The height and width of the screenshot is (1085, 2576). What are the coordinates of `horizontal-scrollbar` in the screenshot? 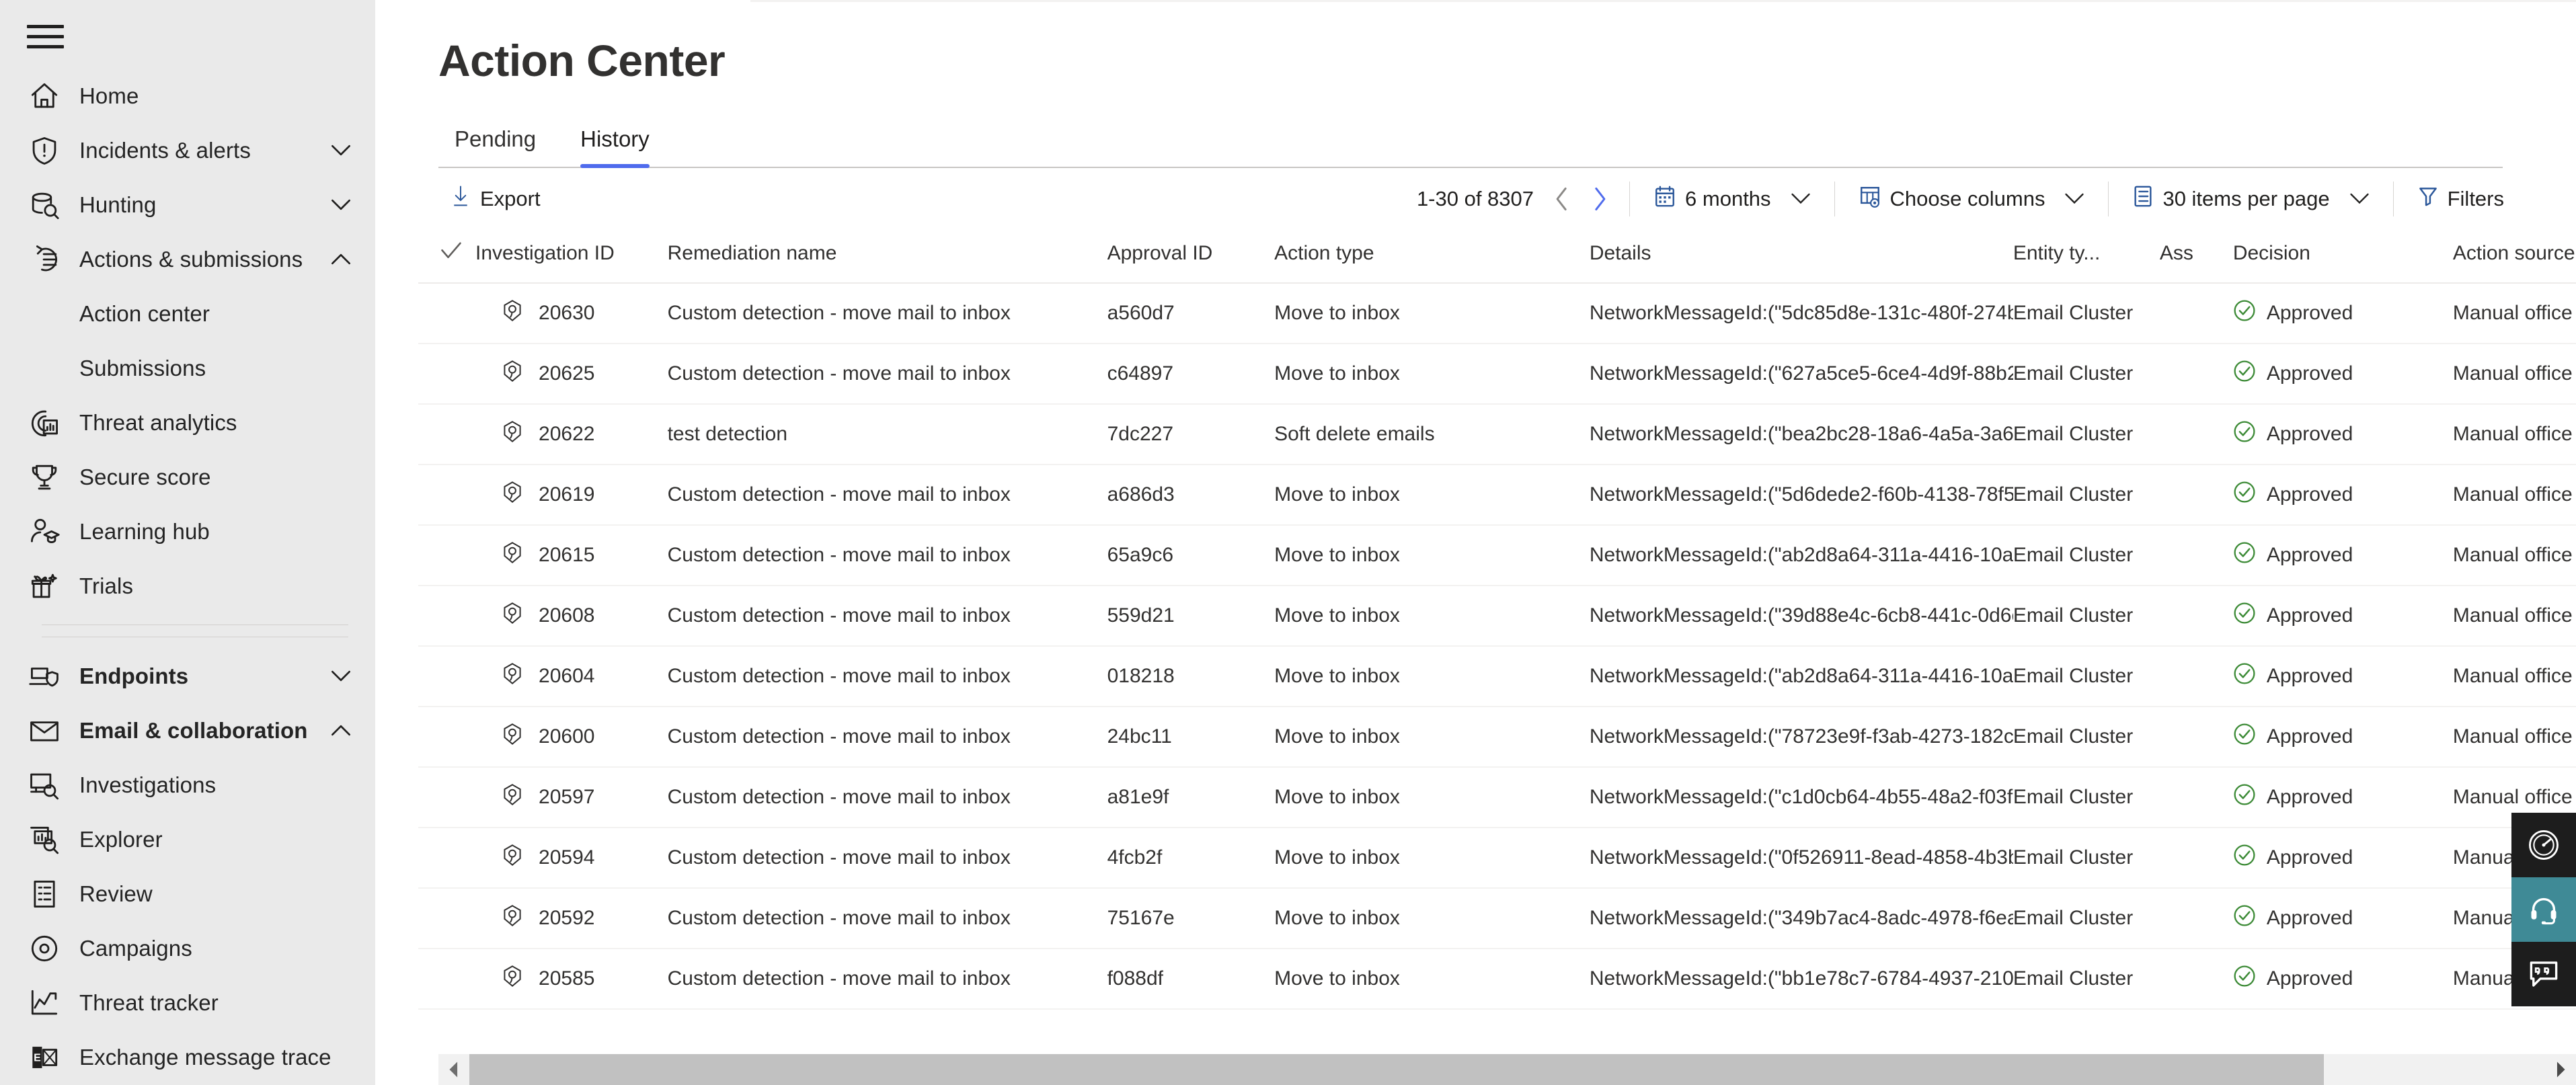 It's located at (1507, 1070).